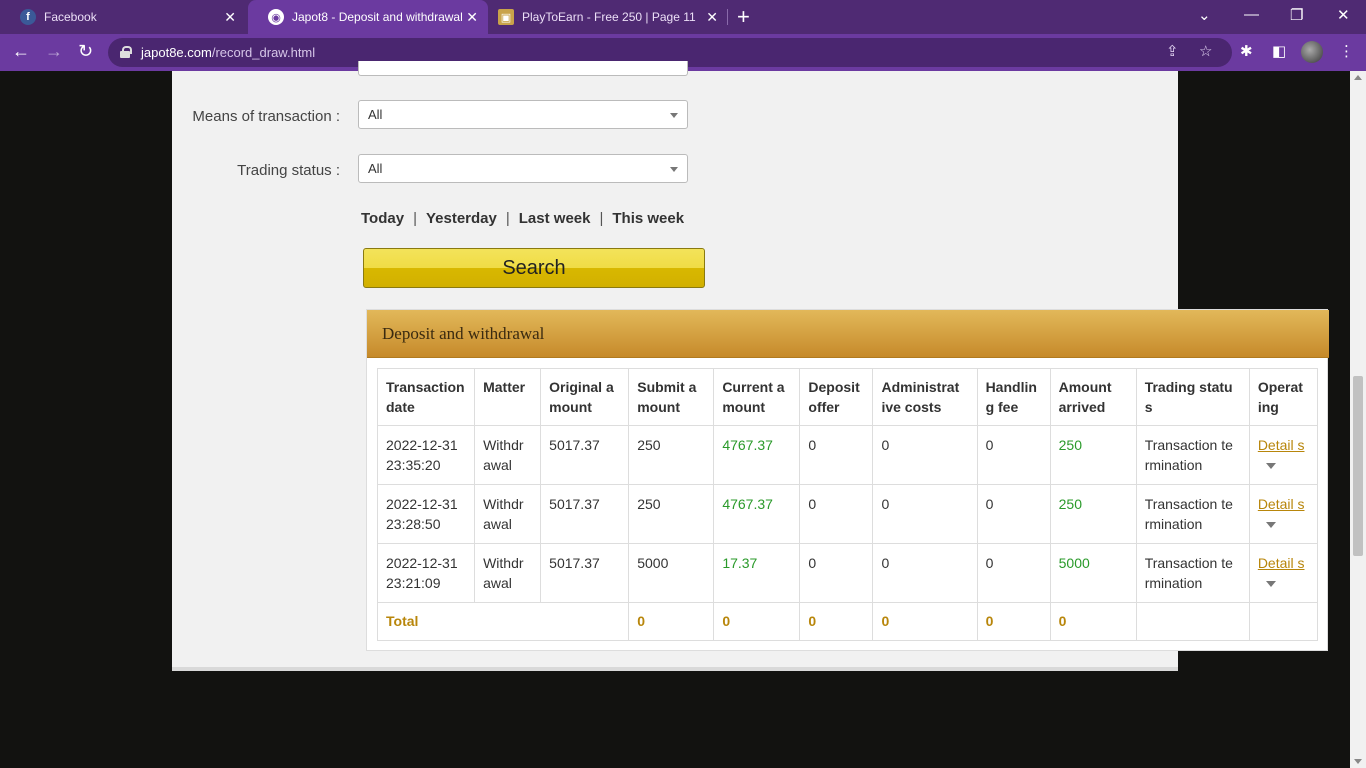 This screenshot has height=768, width=1366. I want to click on tab-playtoearn: ▣ PlayToEarn - Free 250 | Page 11 | I ✕, so click(603, 17).